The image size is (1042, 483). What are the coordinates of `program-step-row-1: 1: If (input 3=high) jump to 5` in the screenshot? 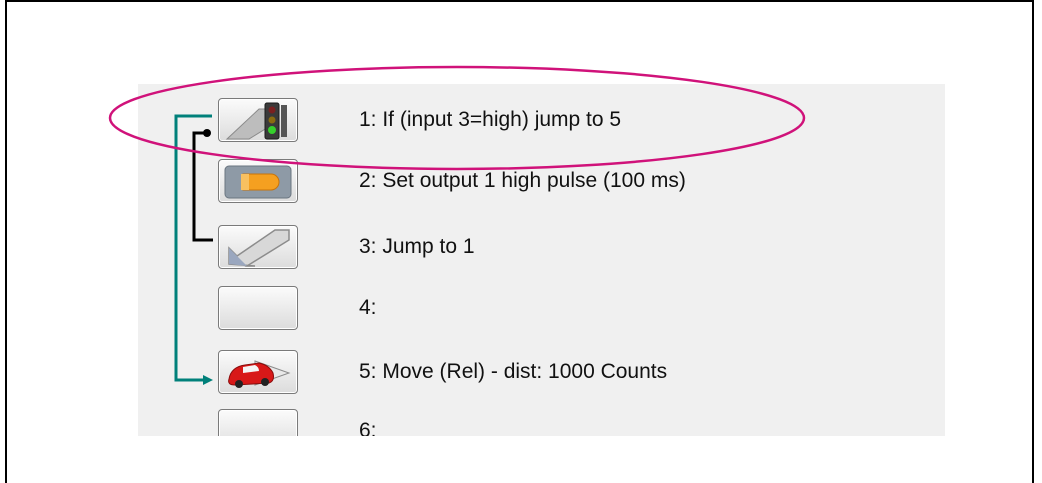 It's located at (541, 120).